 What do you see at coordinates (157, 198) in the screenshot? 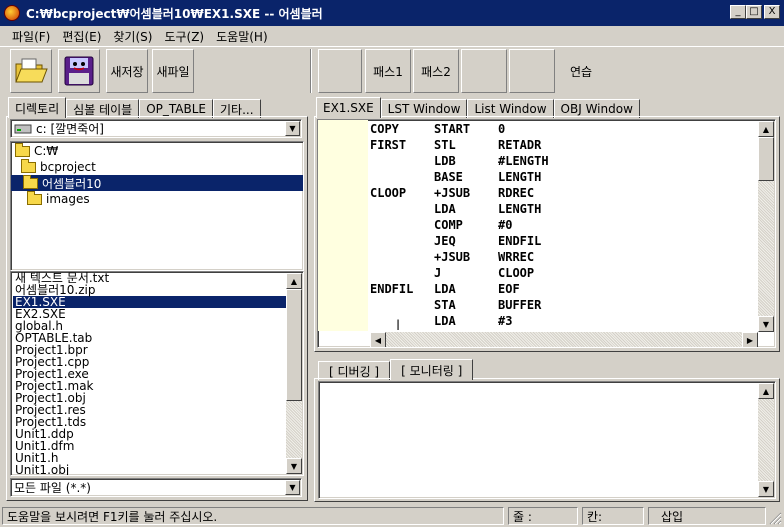
I see `tree-item-images: images` at bounding box center [157, 198].